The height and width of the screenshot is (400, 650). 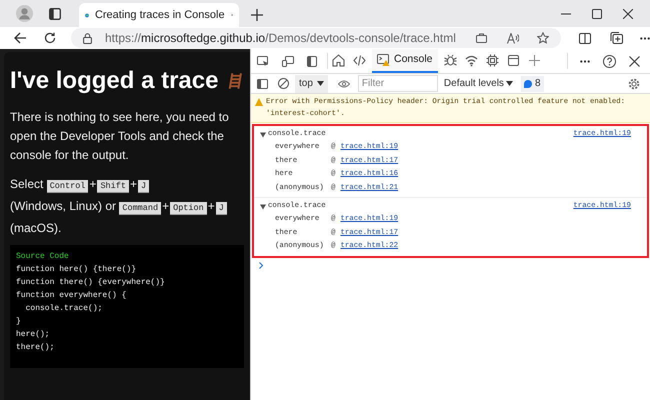 What do you see at coordinates (36, 228) in the screenshot?
I see `shortcut-text: (macOS).` at bounding box center [36, 228].